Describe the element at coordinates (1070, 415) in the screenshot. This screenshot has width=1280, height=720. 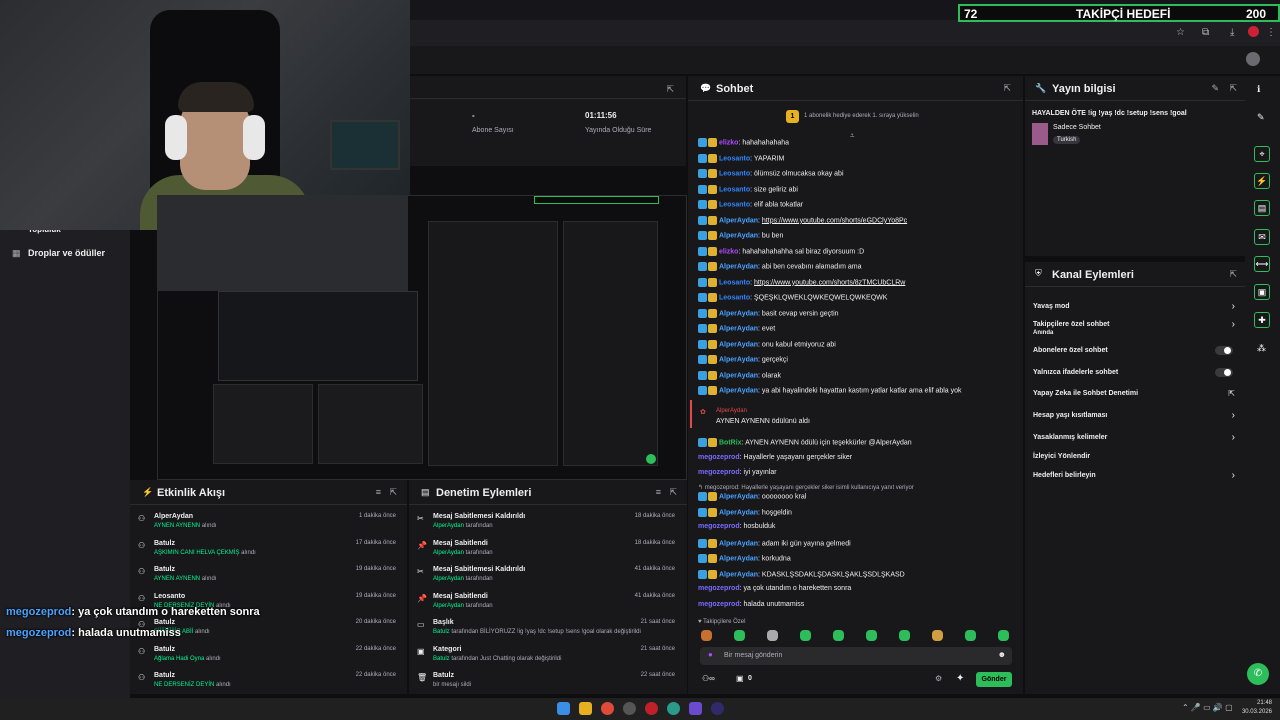
I see `channel-action-item: Hesap yaşı kısıtlaması` at that location.